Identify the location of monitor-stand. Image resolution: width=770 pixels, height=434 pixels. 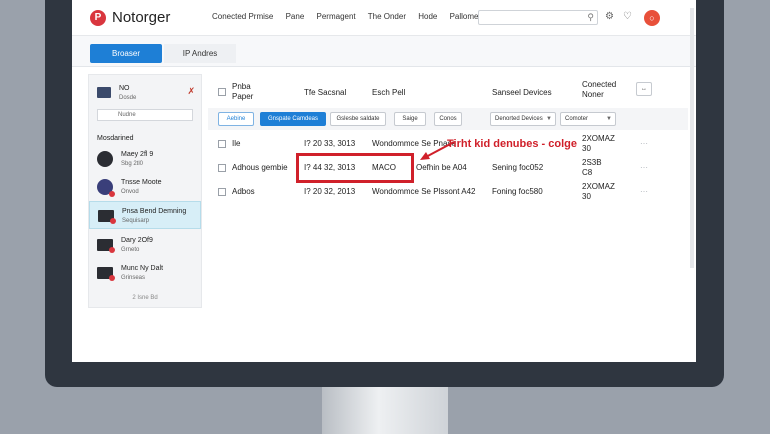
(385, 409).